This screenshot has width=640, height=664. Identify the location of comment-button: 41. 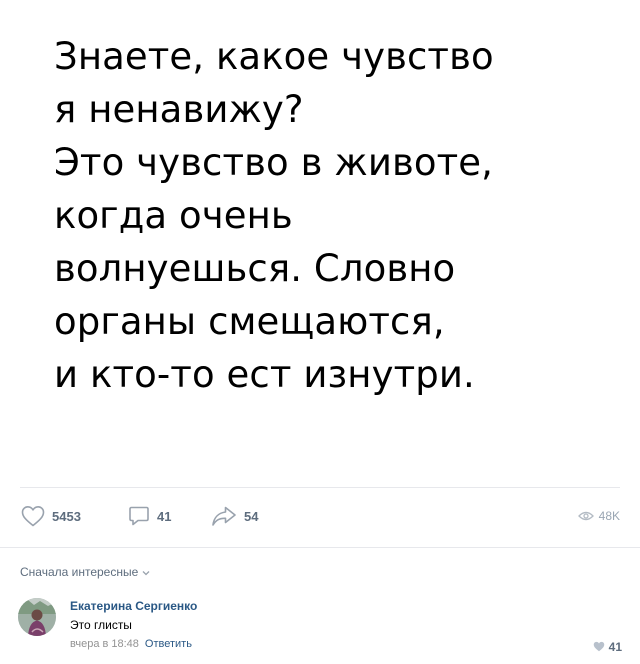
(149, 516).